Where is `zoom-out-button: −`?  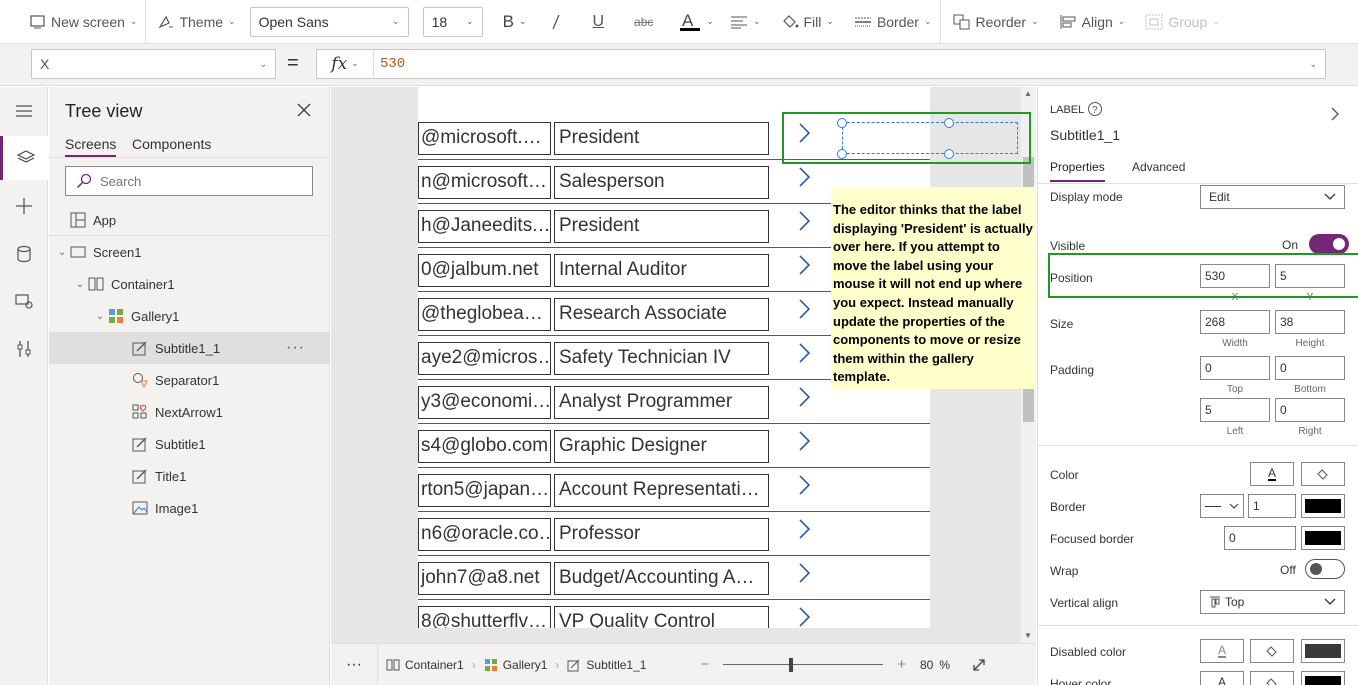
zoom-out-button: − is located at coordinates (704, 664).